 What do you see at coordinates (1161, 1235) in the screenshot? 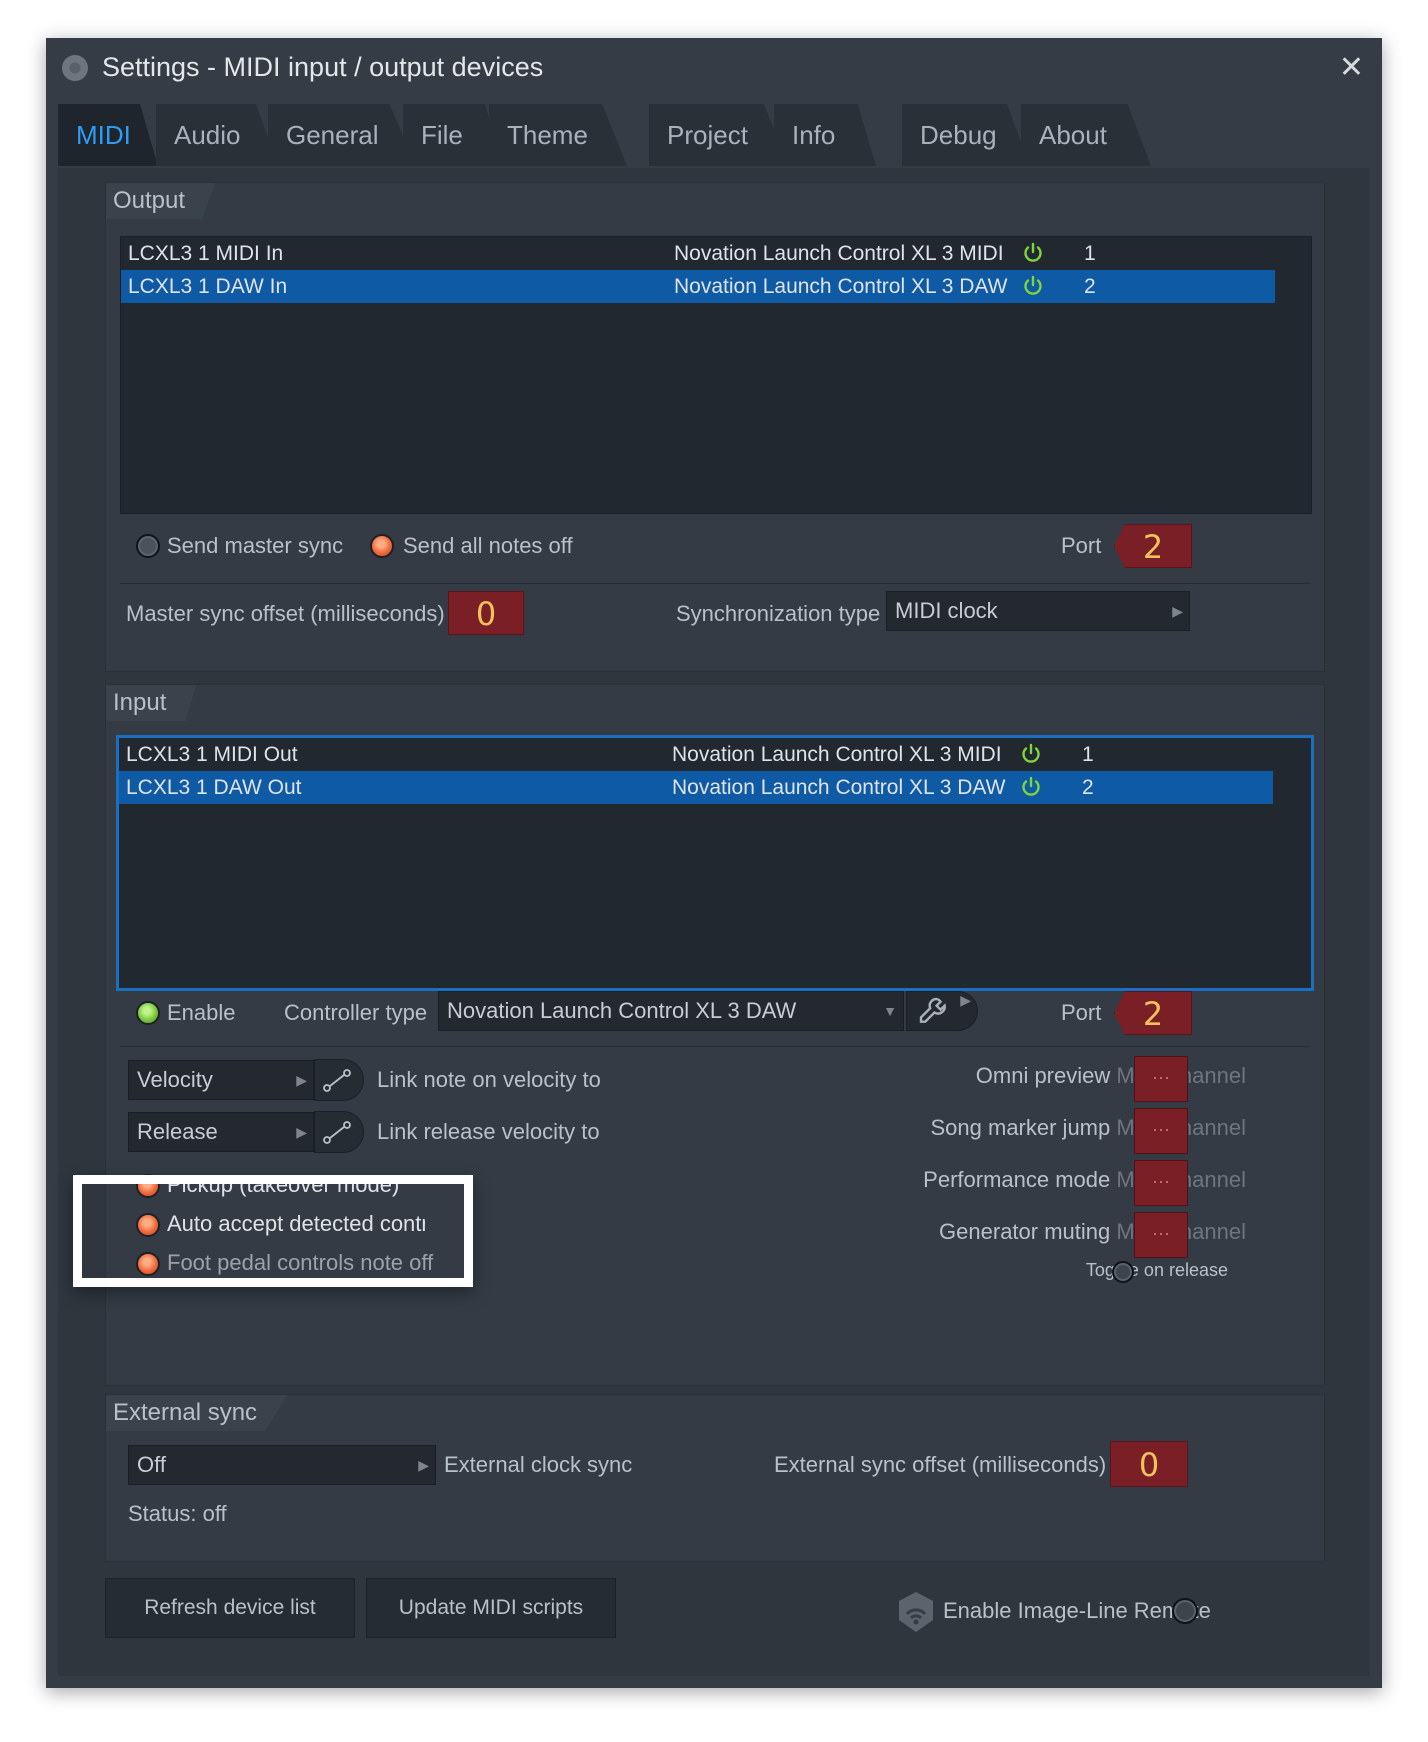
I see `generator-muting-channel: ···` at bounding box center [1161, 1235].